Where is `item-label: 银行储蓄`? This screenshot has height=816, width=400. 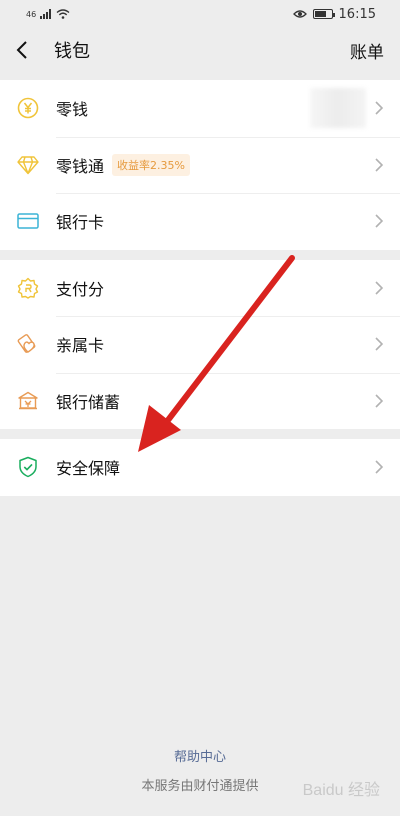 item-label: 银行储蓄 is located at coordinates (88, 402).